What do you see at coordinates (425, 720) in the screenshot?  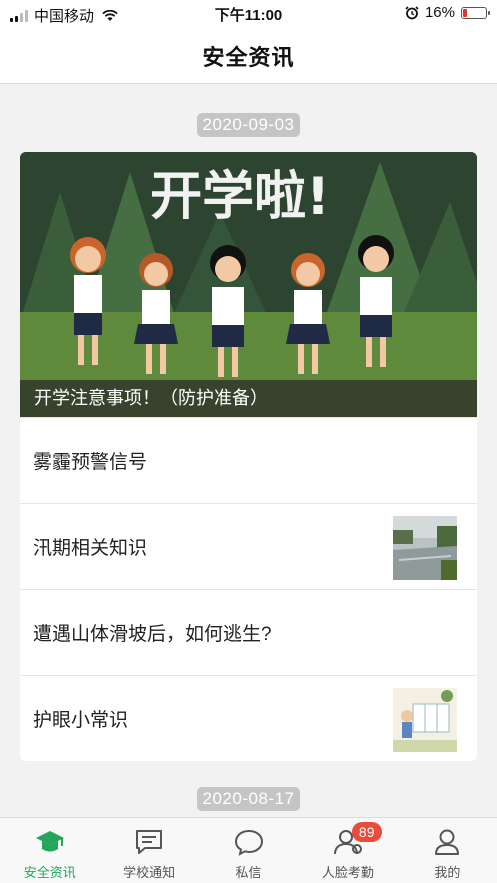 I see `eye-care-thumbnail` at bounding box center [425, 720].